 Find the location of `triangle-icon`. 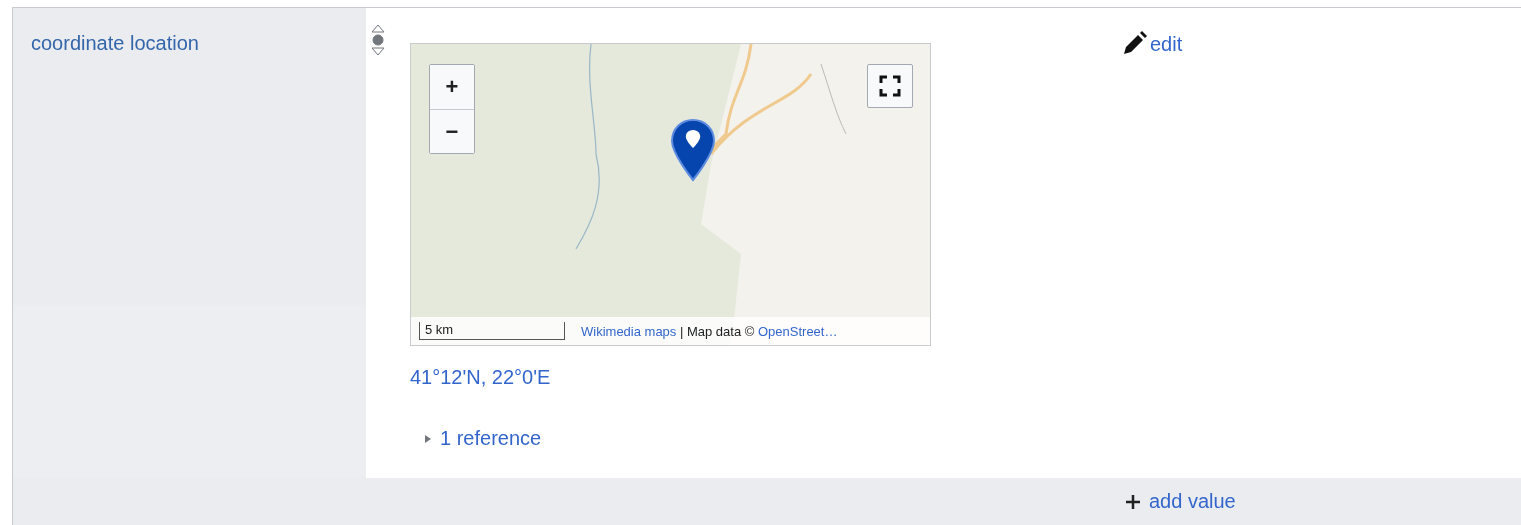

triangle-icon is located at coordinates (428, 438).